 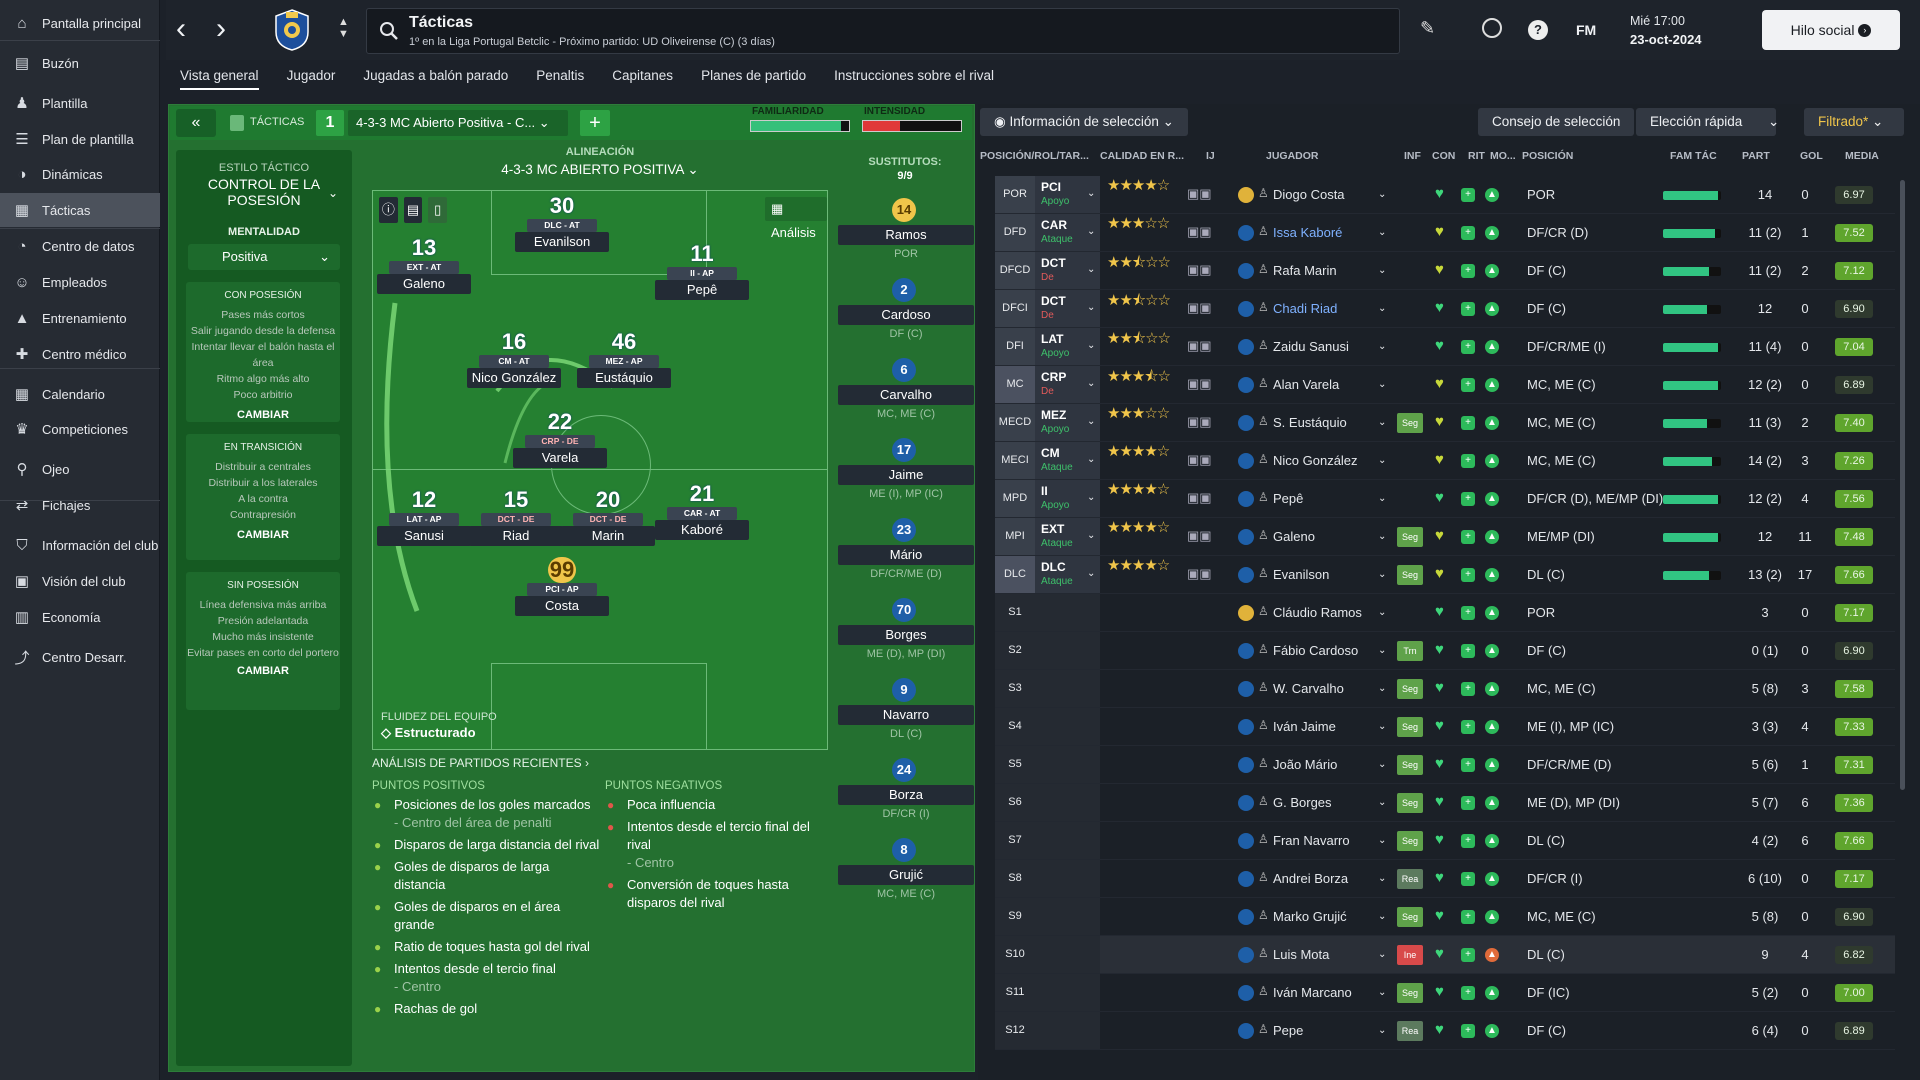 What do you see at coordinates (1288, 1030) in the screenshot?
I see `player-name-cell: Pepe` at bounding box center [1288, 1030].